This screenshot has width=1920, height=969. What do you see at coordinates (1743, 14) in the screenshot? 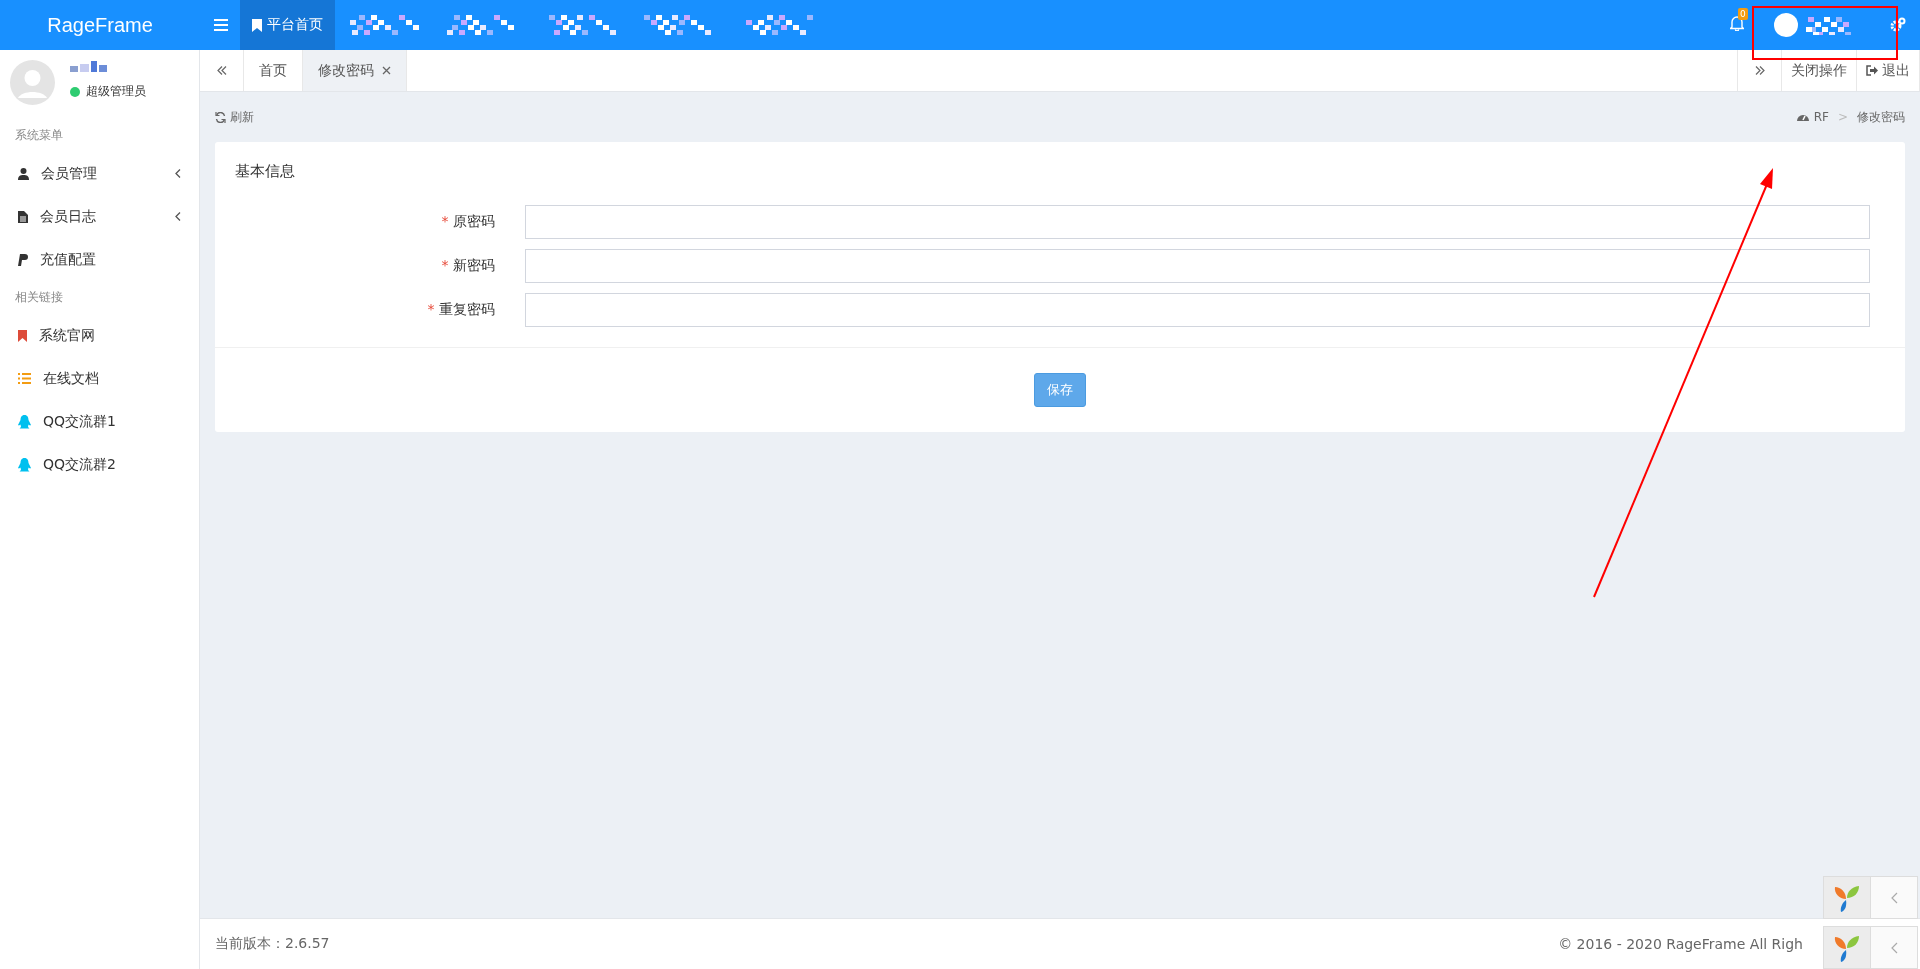
I see `notification-badge: 0` at bounding box center [1743, 14].